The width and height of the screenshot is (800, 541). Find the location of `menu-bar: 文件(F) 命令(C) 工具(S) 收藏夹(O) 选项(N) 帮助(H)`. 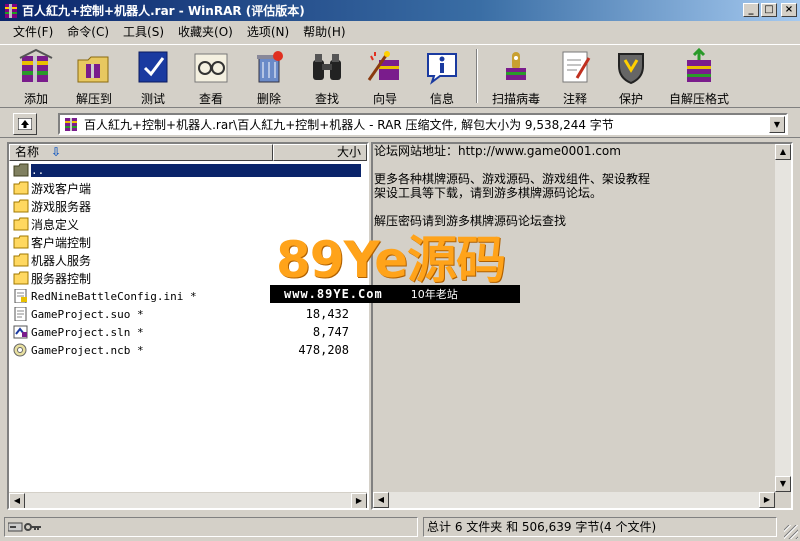

menu-bar: 文件(F) 命令(C) 工具(S) 收藏夹(O) 选项(N) 帮助(H) is located at coordinates (400, 31).